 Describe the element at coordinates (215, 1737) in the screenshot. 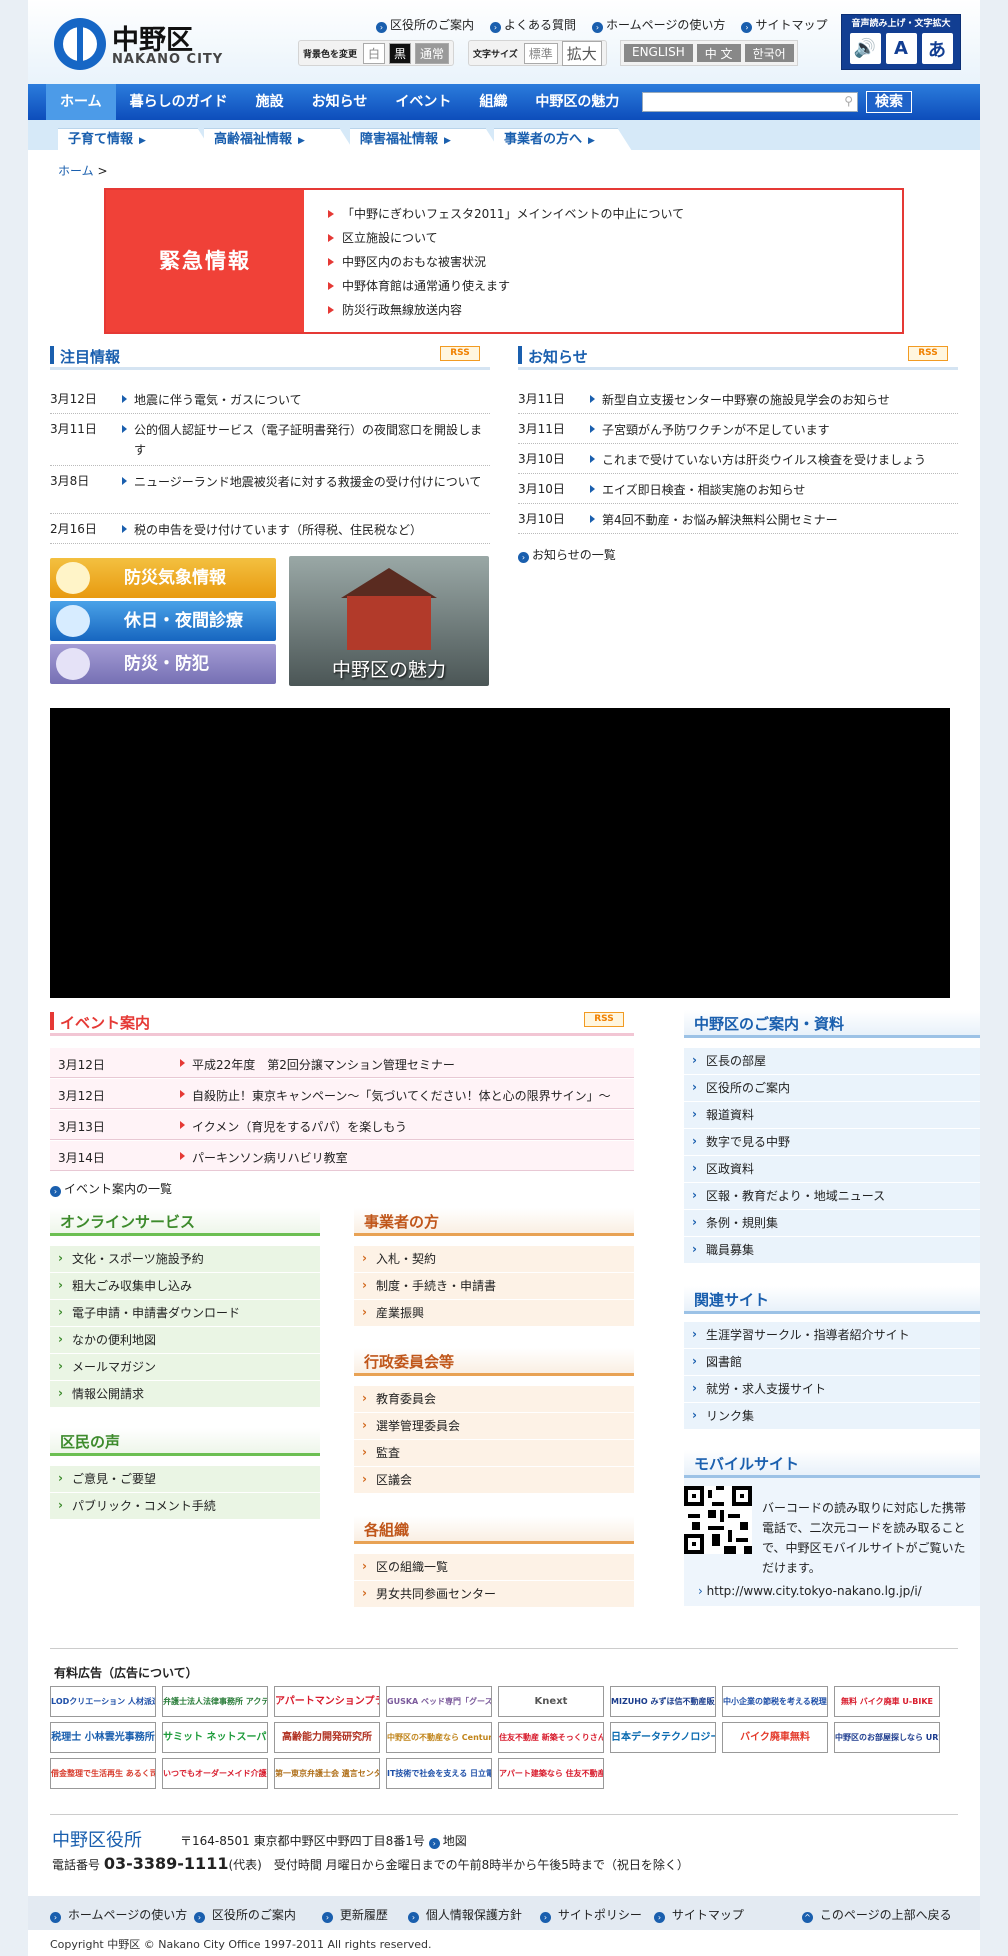

I see `ad-banner: サミット ネットスーパー` at that location.